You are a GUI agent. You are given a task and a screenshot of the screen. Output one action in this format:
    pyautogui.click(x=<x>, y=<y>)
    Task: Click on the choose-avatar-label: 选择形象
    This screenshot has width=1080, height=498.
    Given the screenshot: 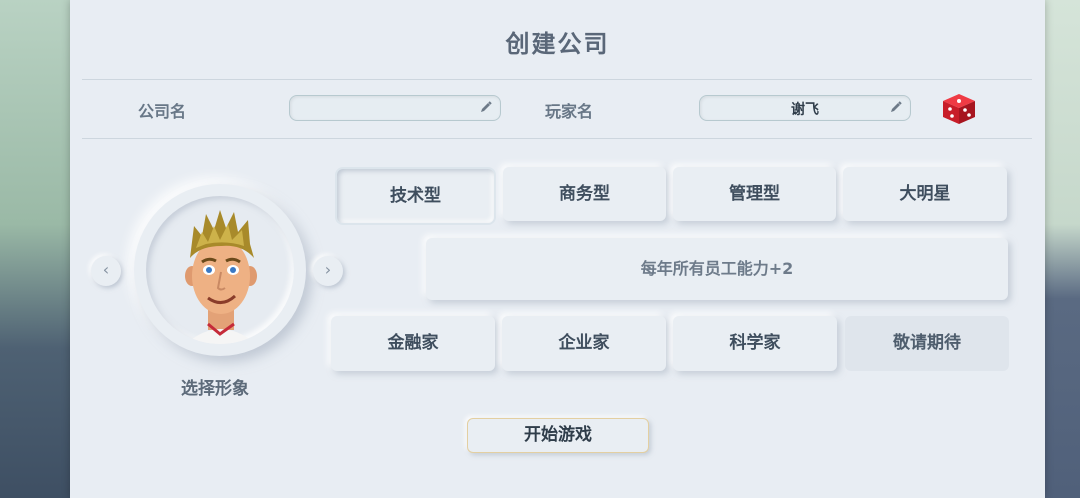 What is the action you would take?
    pyautogui.click(x=215, y=389)
    